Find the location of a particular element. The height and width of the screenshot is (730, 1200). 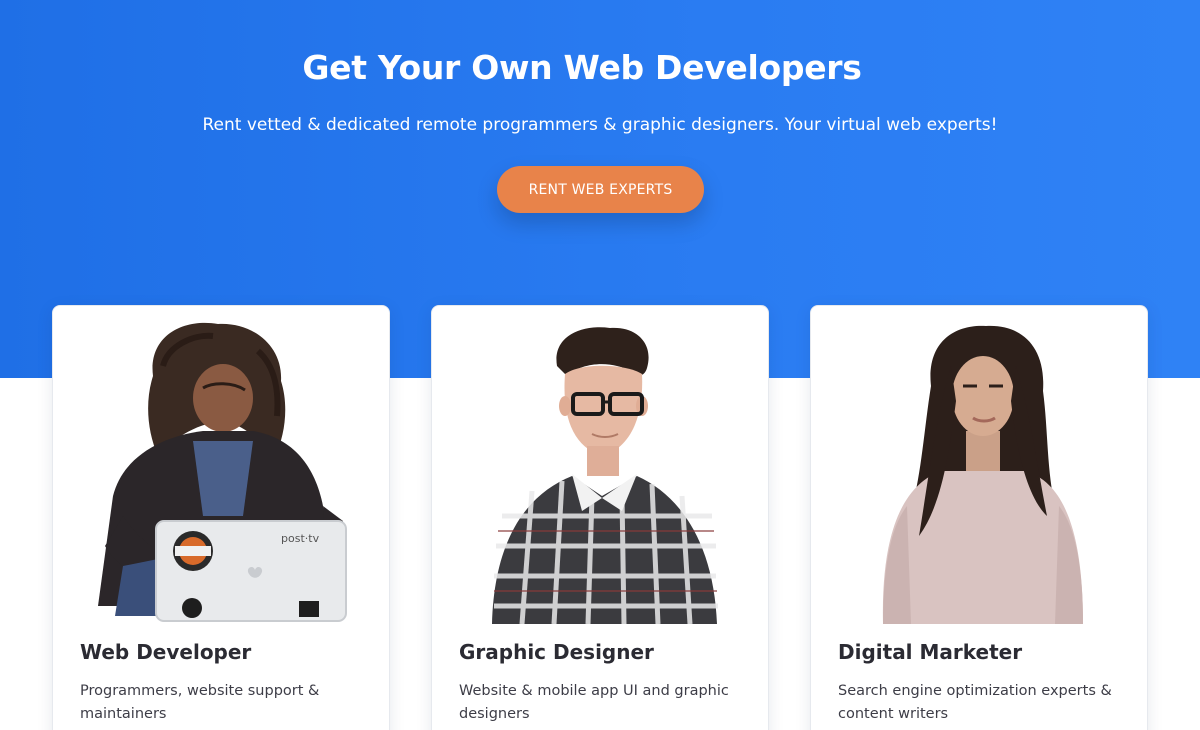

card-title: Digital Marketer is located at coordinates (930, 652).